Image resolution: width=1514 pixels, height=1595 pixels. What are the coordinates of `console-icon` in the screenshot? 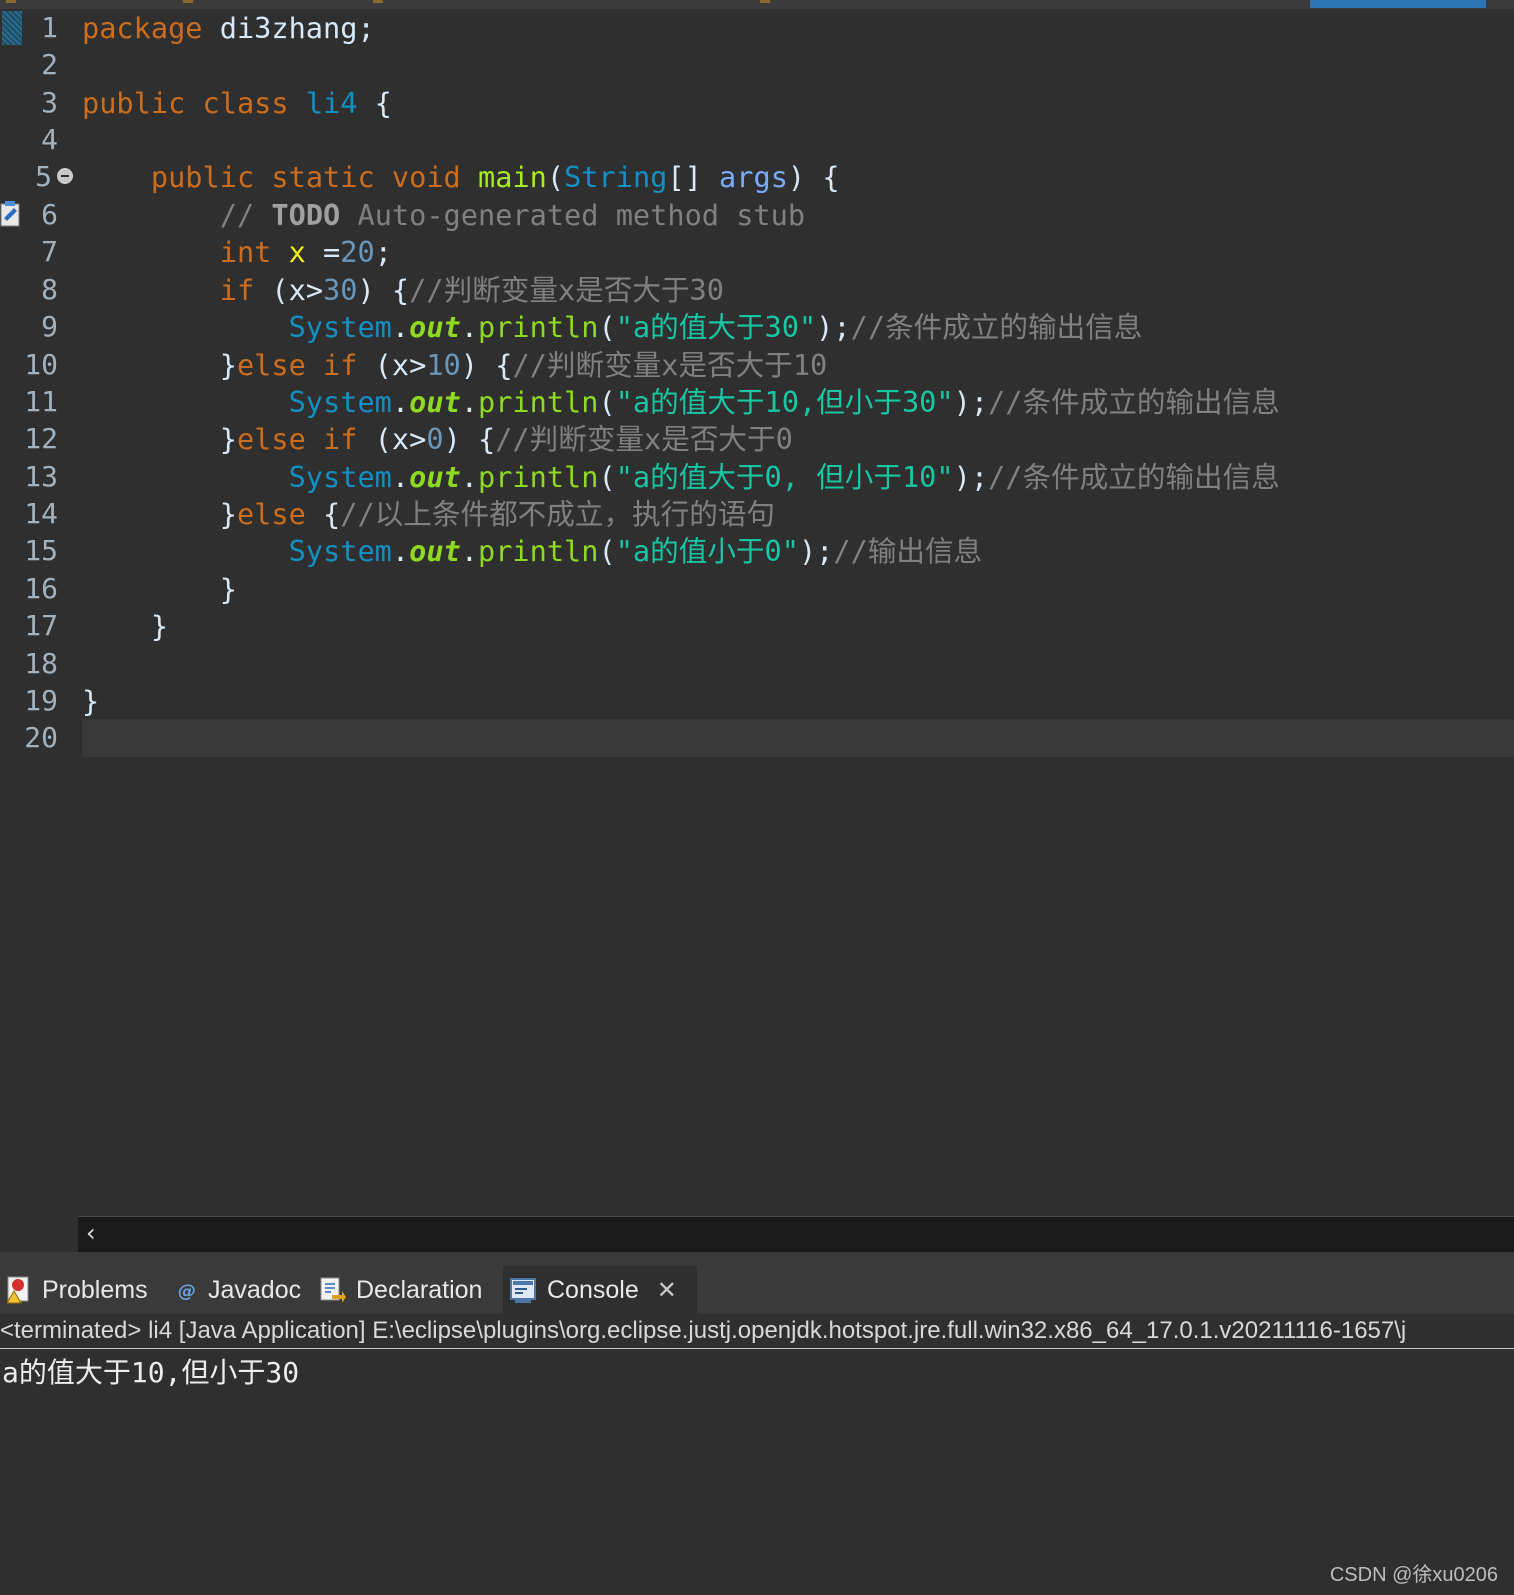 It's located at (523, 1290).